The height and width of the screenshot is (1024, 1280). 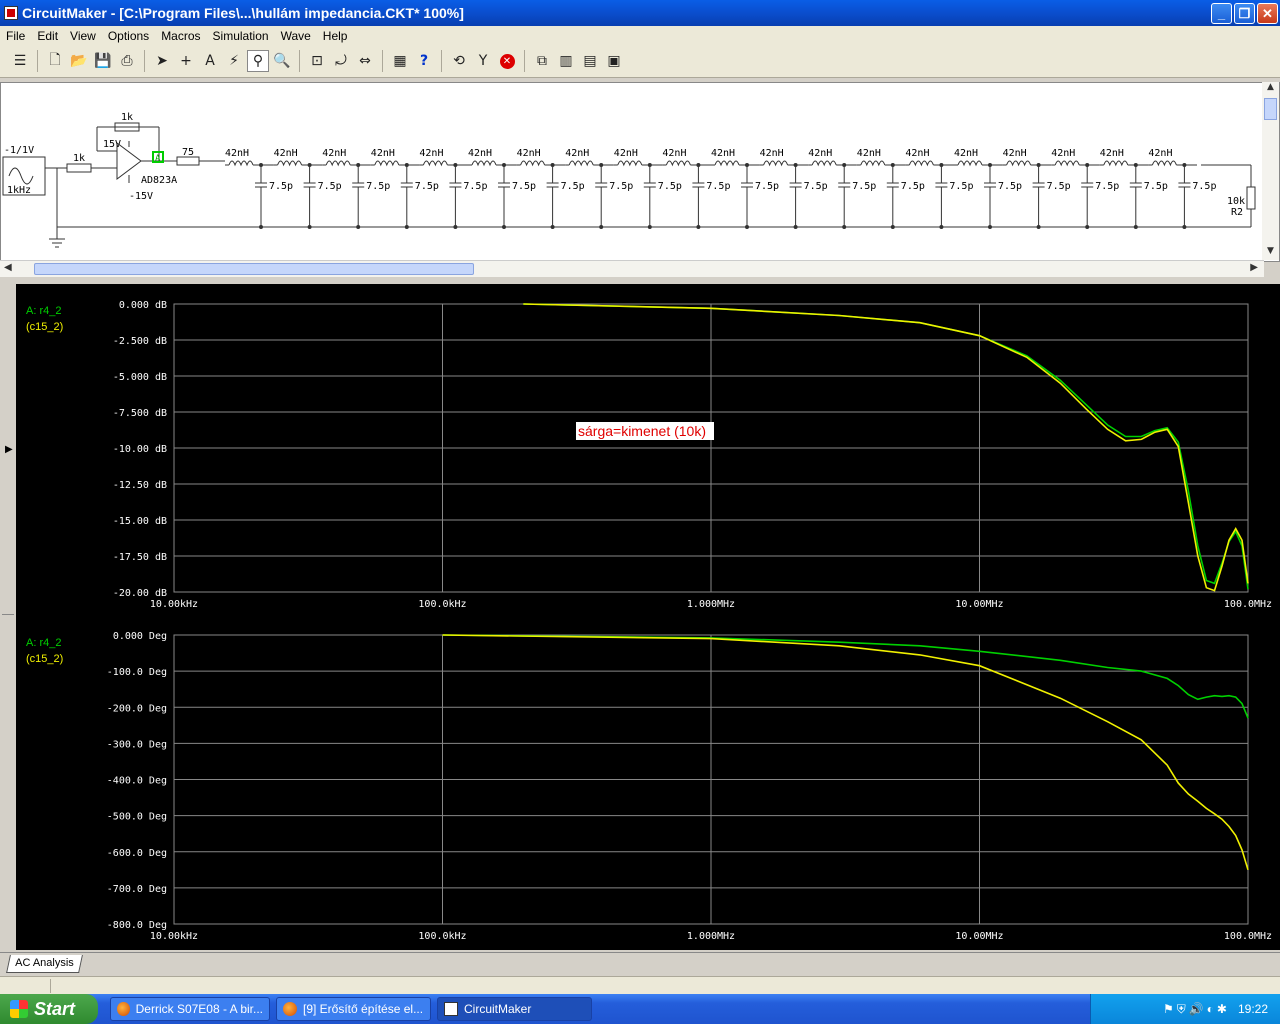 I want to click on annotation-label: sárga=kimenet (10k), so click(x=645, y=431).